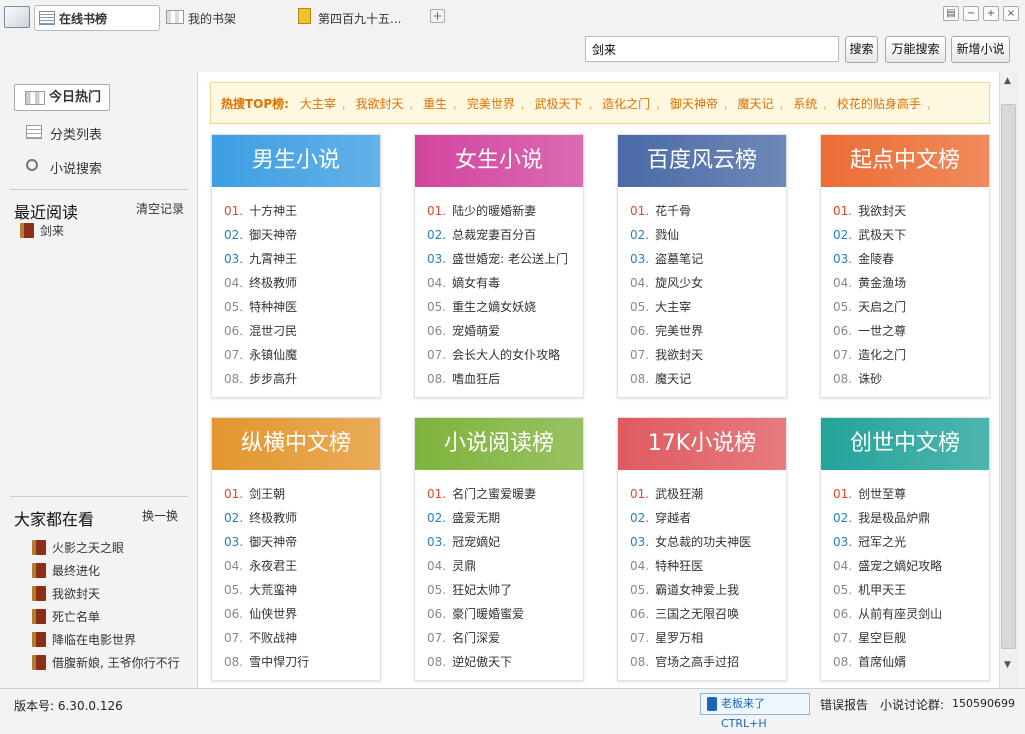 The height and width of the screenshot is (734, 1025). I want to click on book-title: 逆妃傲天下, so click(482, 662).